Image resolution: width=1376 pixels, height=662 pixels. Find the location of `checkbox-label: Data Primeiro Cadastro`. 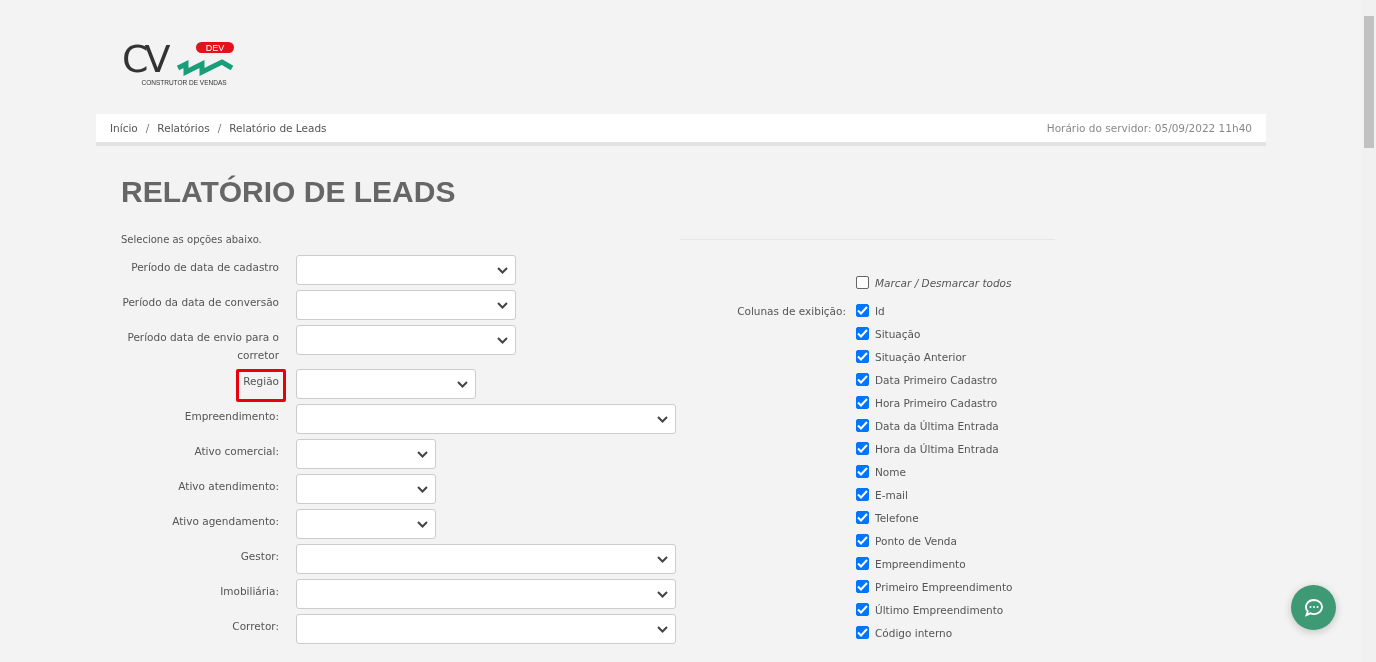

checkbox-label: Data Primeiro Cadastro is located at coordinates (936, 379).